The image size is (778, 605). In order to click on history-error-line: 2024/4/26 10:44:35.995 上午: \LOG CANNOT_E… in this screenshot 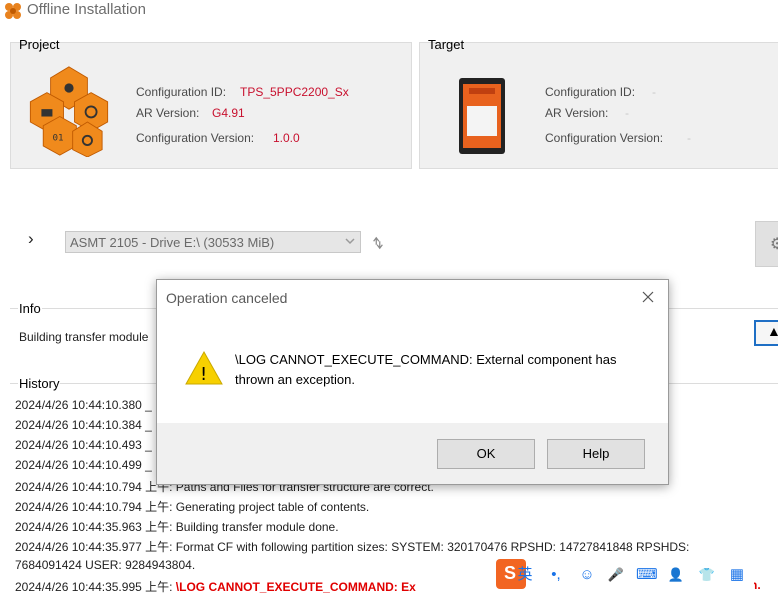, I will do `click(215, 586)`.